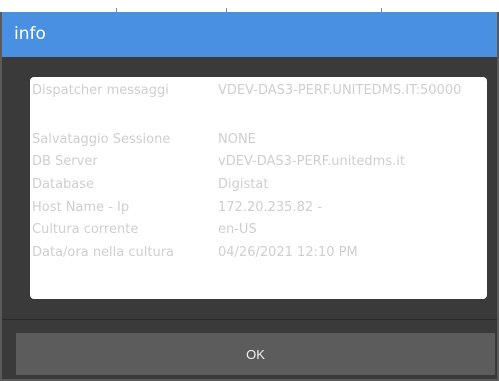  Describe the element at coordinates (243, 184) in the screenshot. I see `info-value: Digistat` at that location.